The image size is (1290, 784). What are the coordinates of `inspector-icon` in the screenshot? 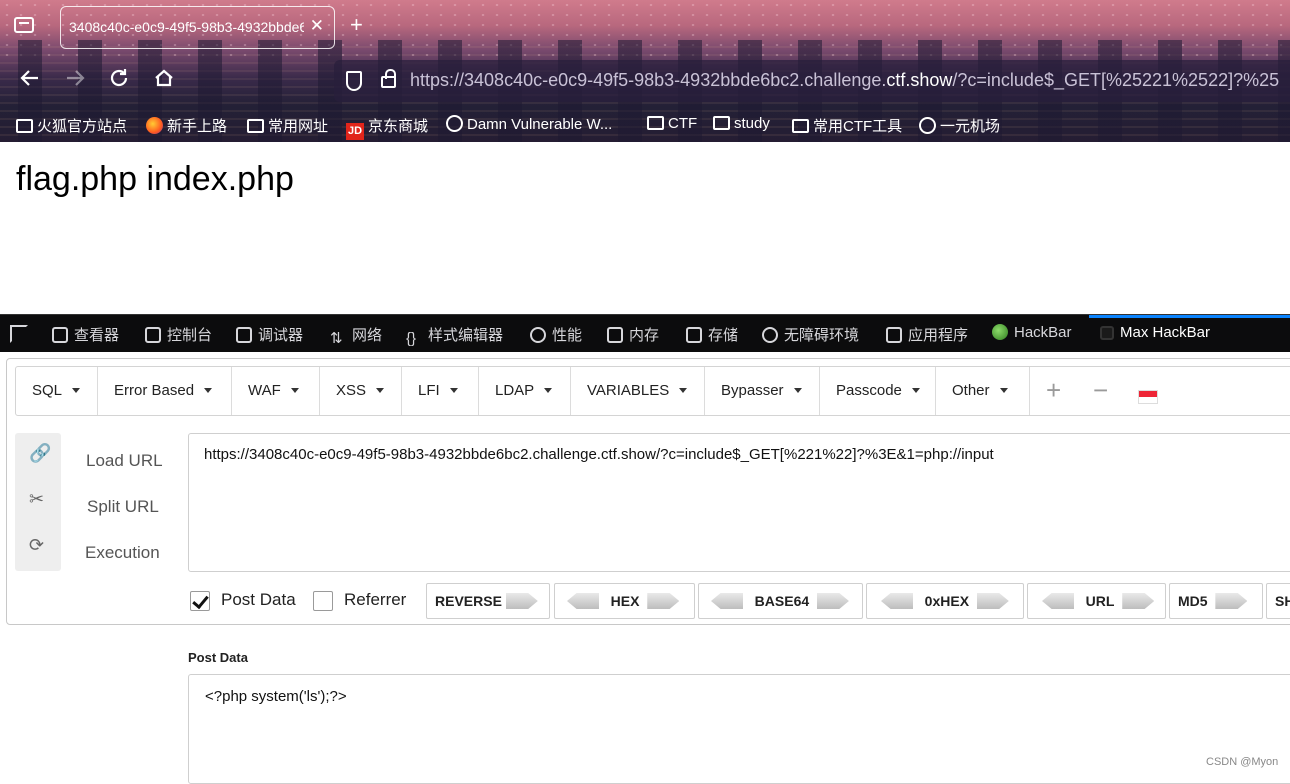 It's located at (60, 335).